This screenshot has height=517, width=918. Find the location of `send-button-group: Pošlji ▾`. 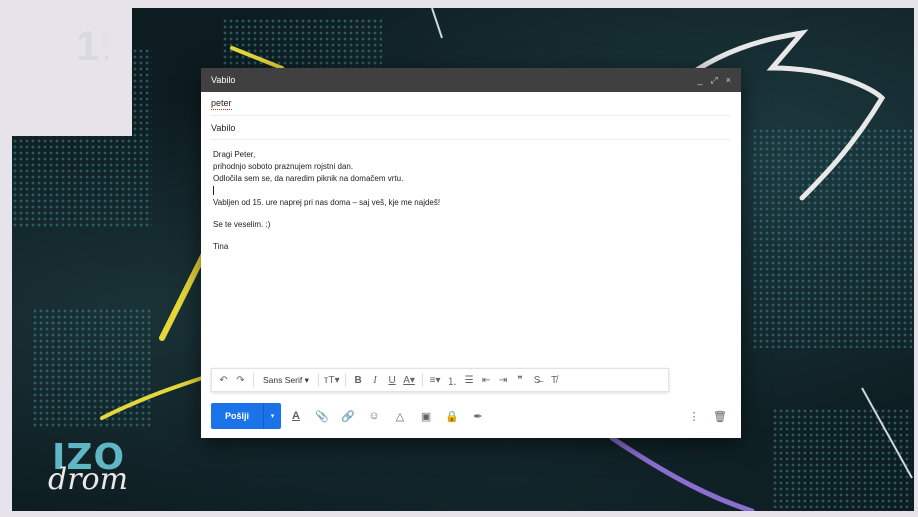

send-button-group: Pošlji ▾ is located at coordinates (246, 416).